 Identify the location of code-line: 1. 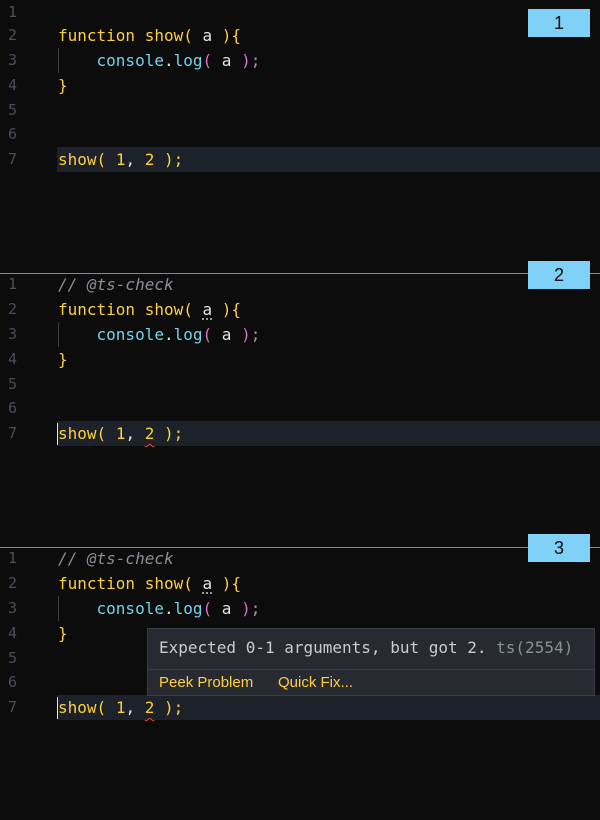
(300, 12).